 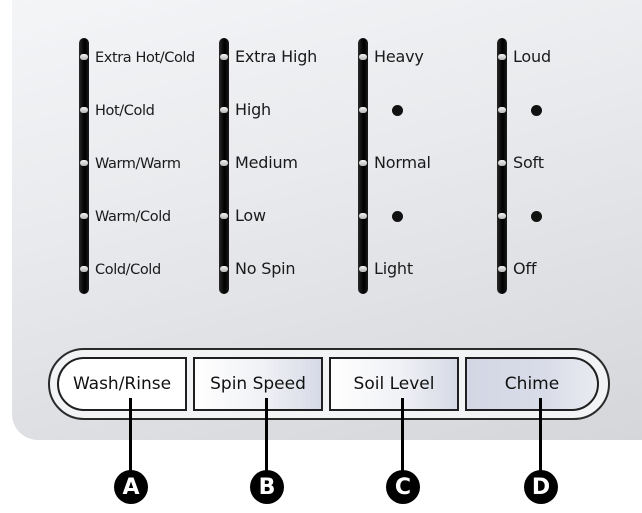 What do you see at coordinates (399, 56) in the screenshot?
I see `option-heavy: Heavy` at bounding box center [399, 56].